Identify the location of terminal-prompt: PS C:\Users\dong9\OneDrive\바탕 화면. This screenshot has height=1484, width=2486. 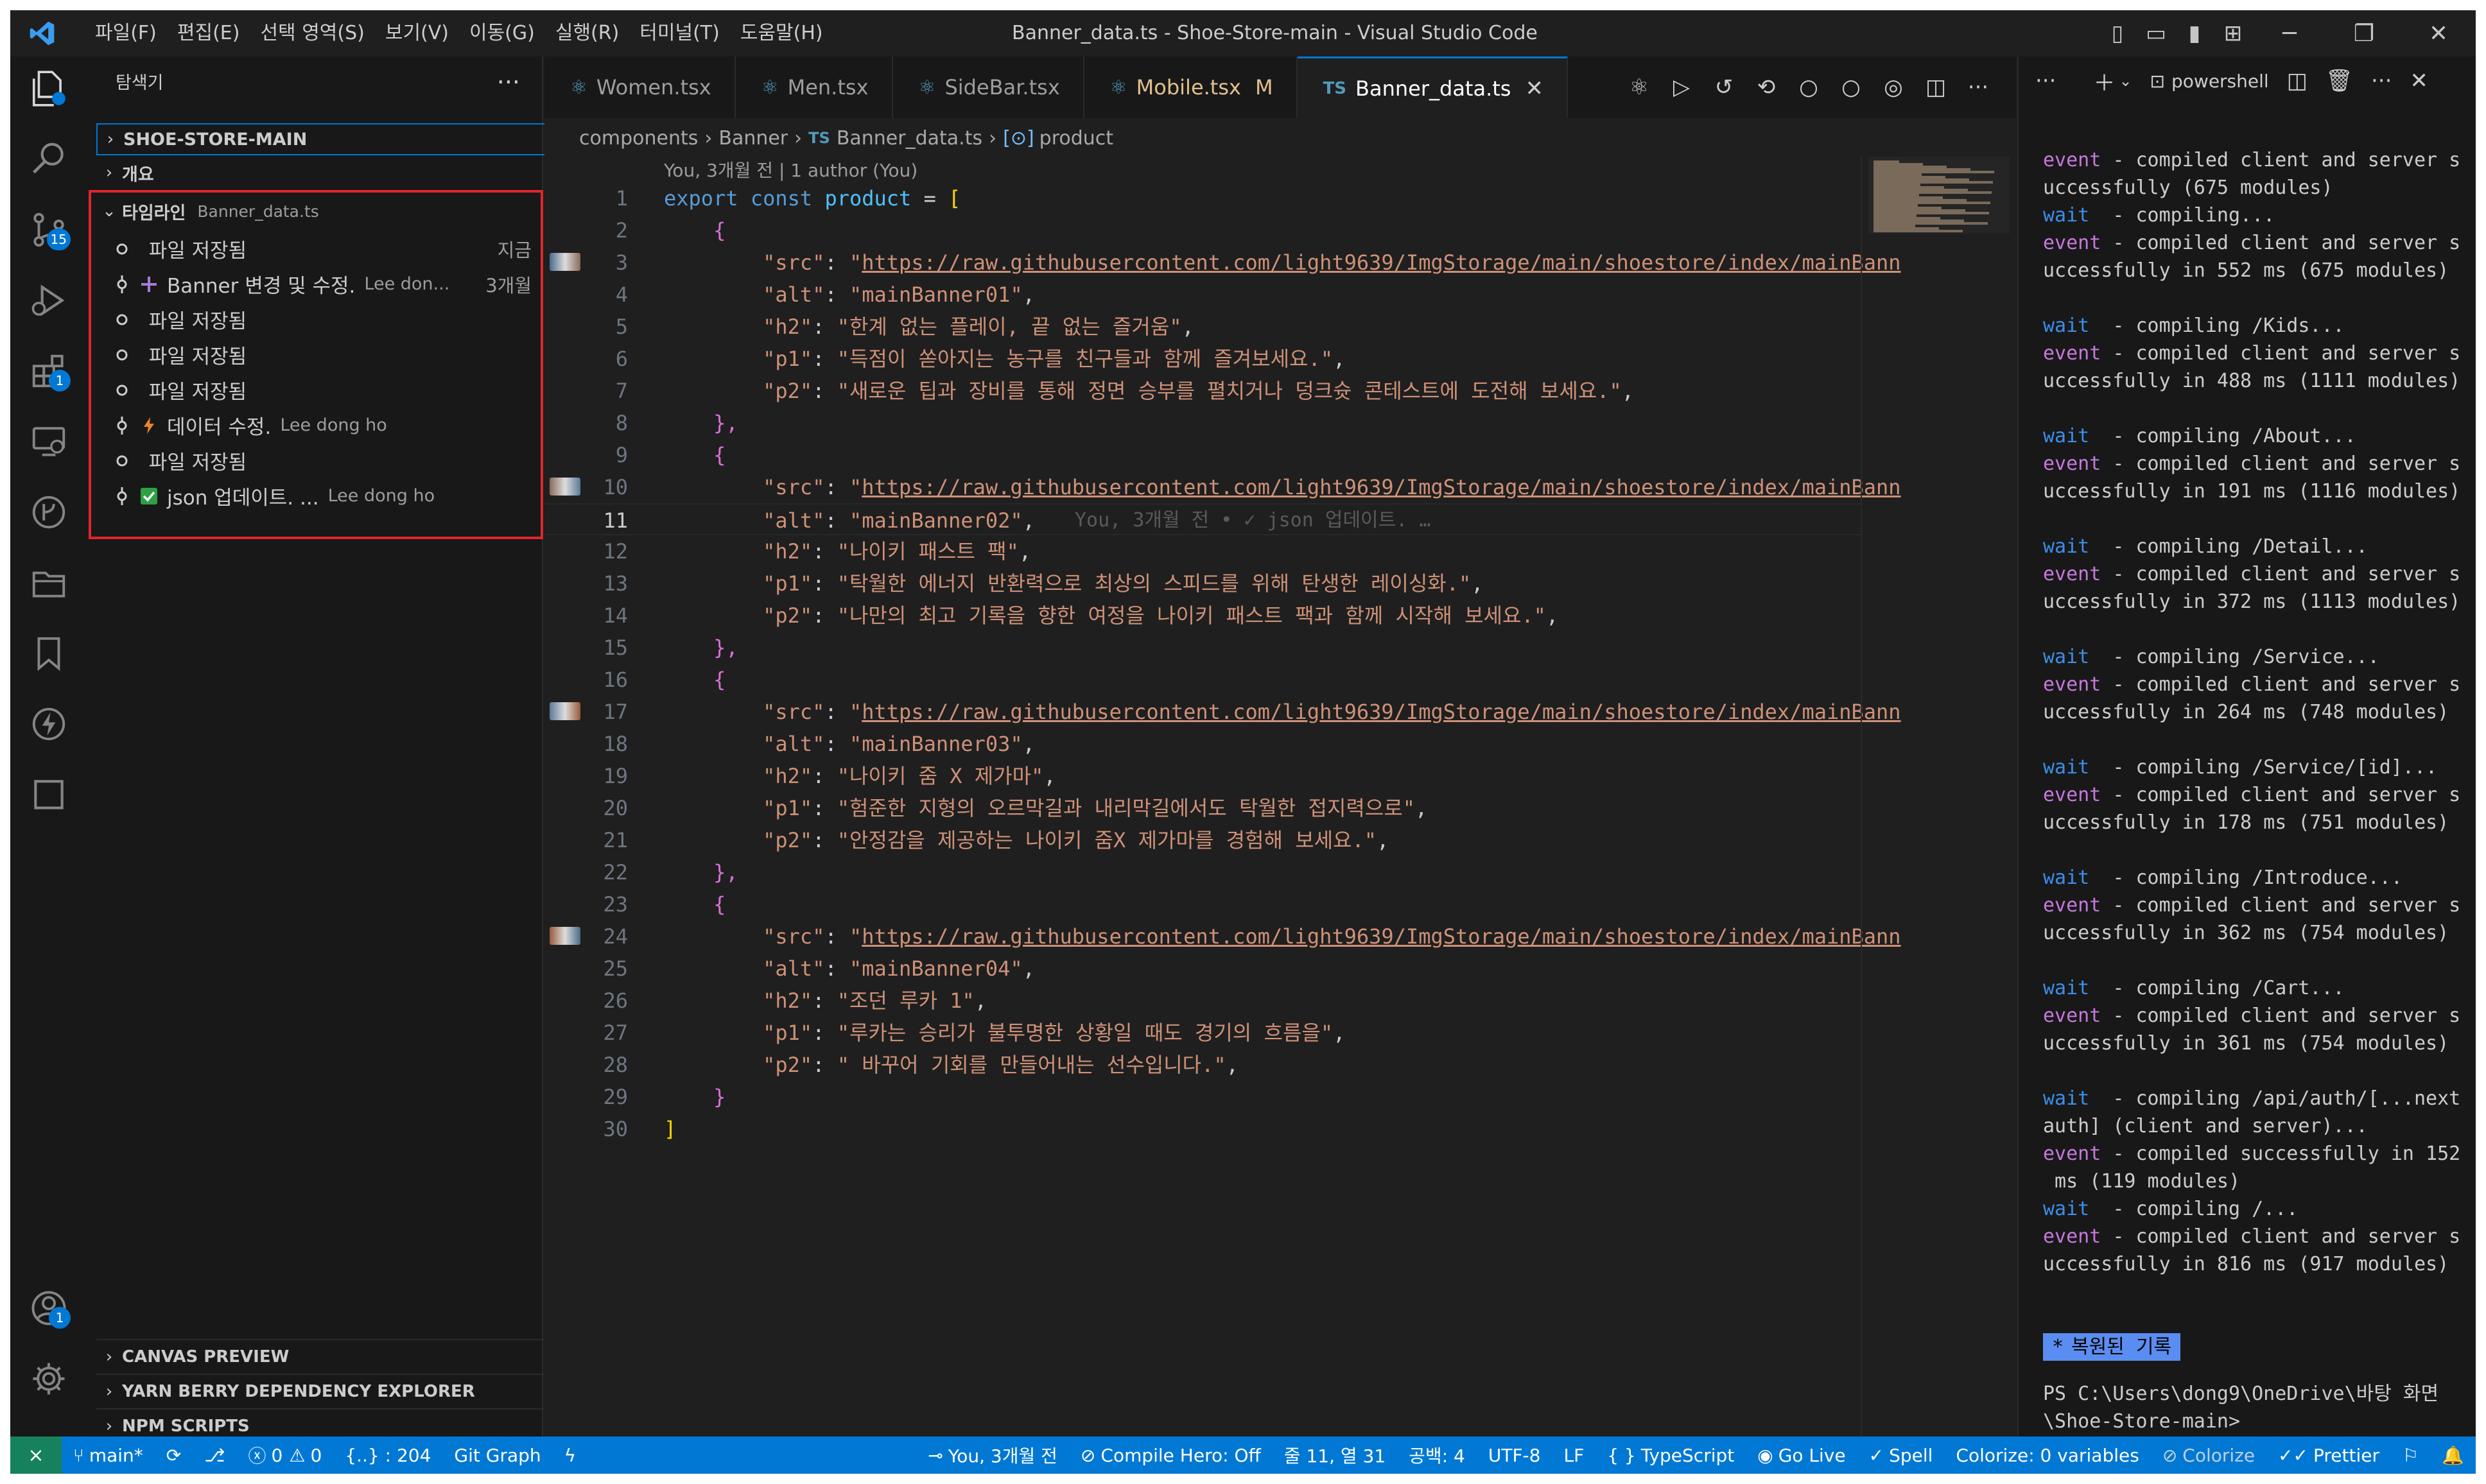
(2252, 1394).